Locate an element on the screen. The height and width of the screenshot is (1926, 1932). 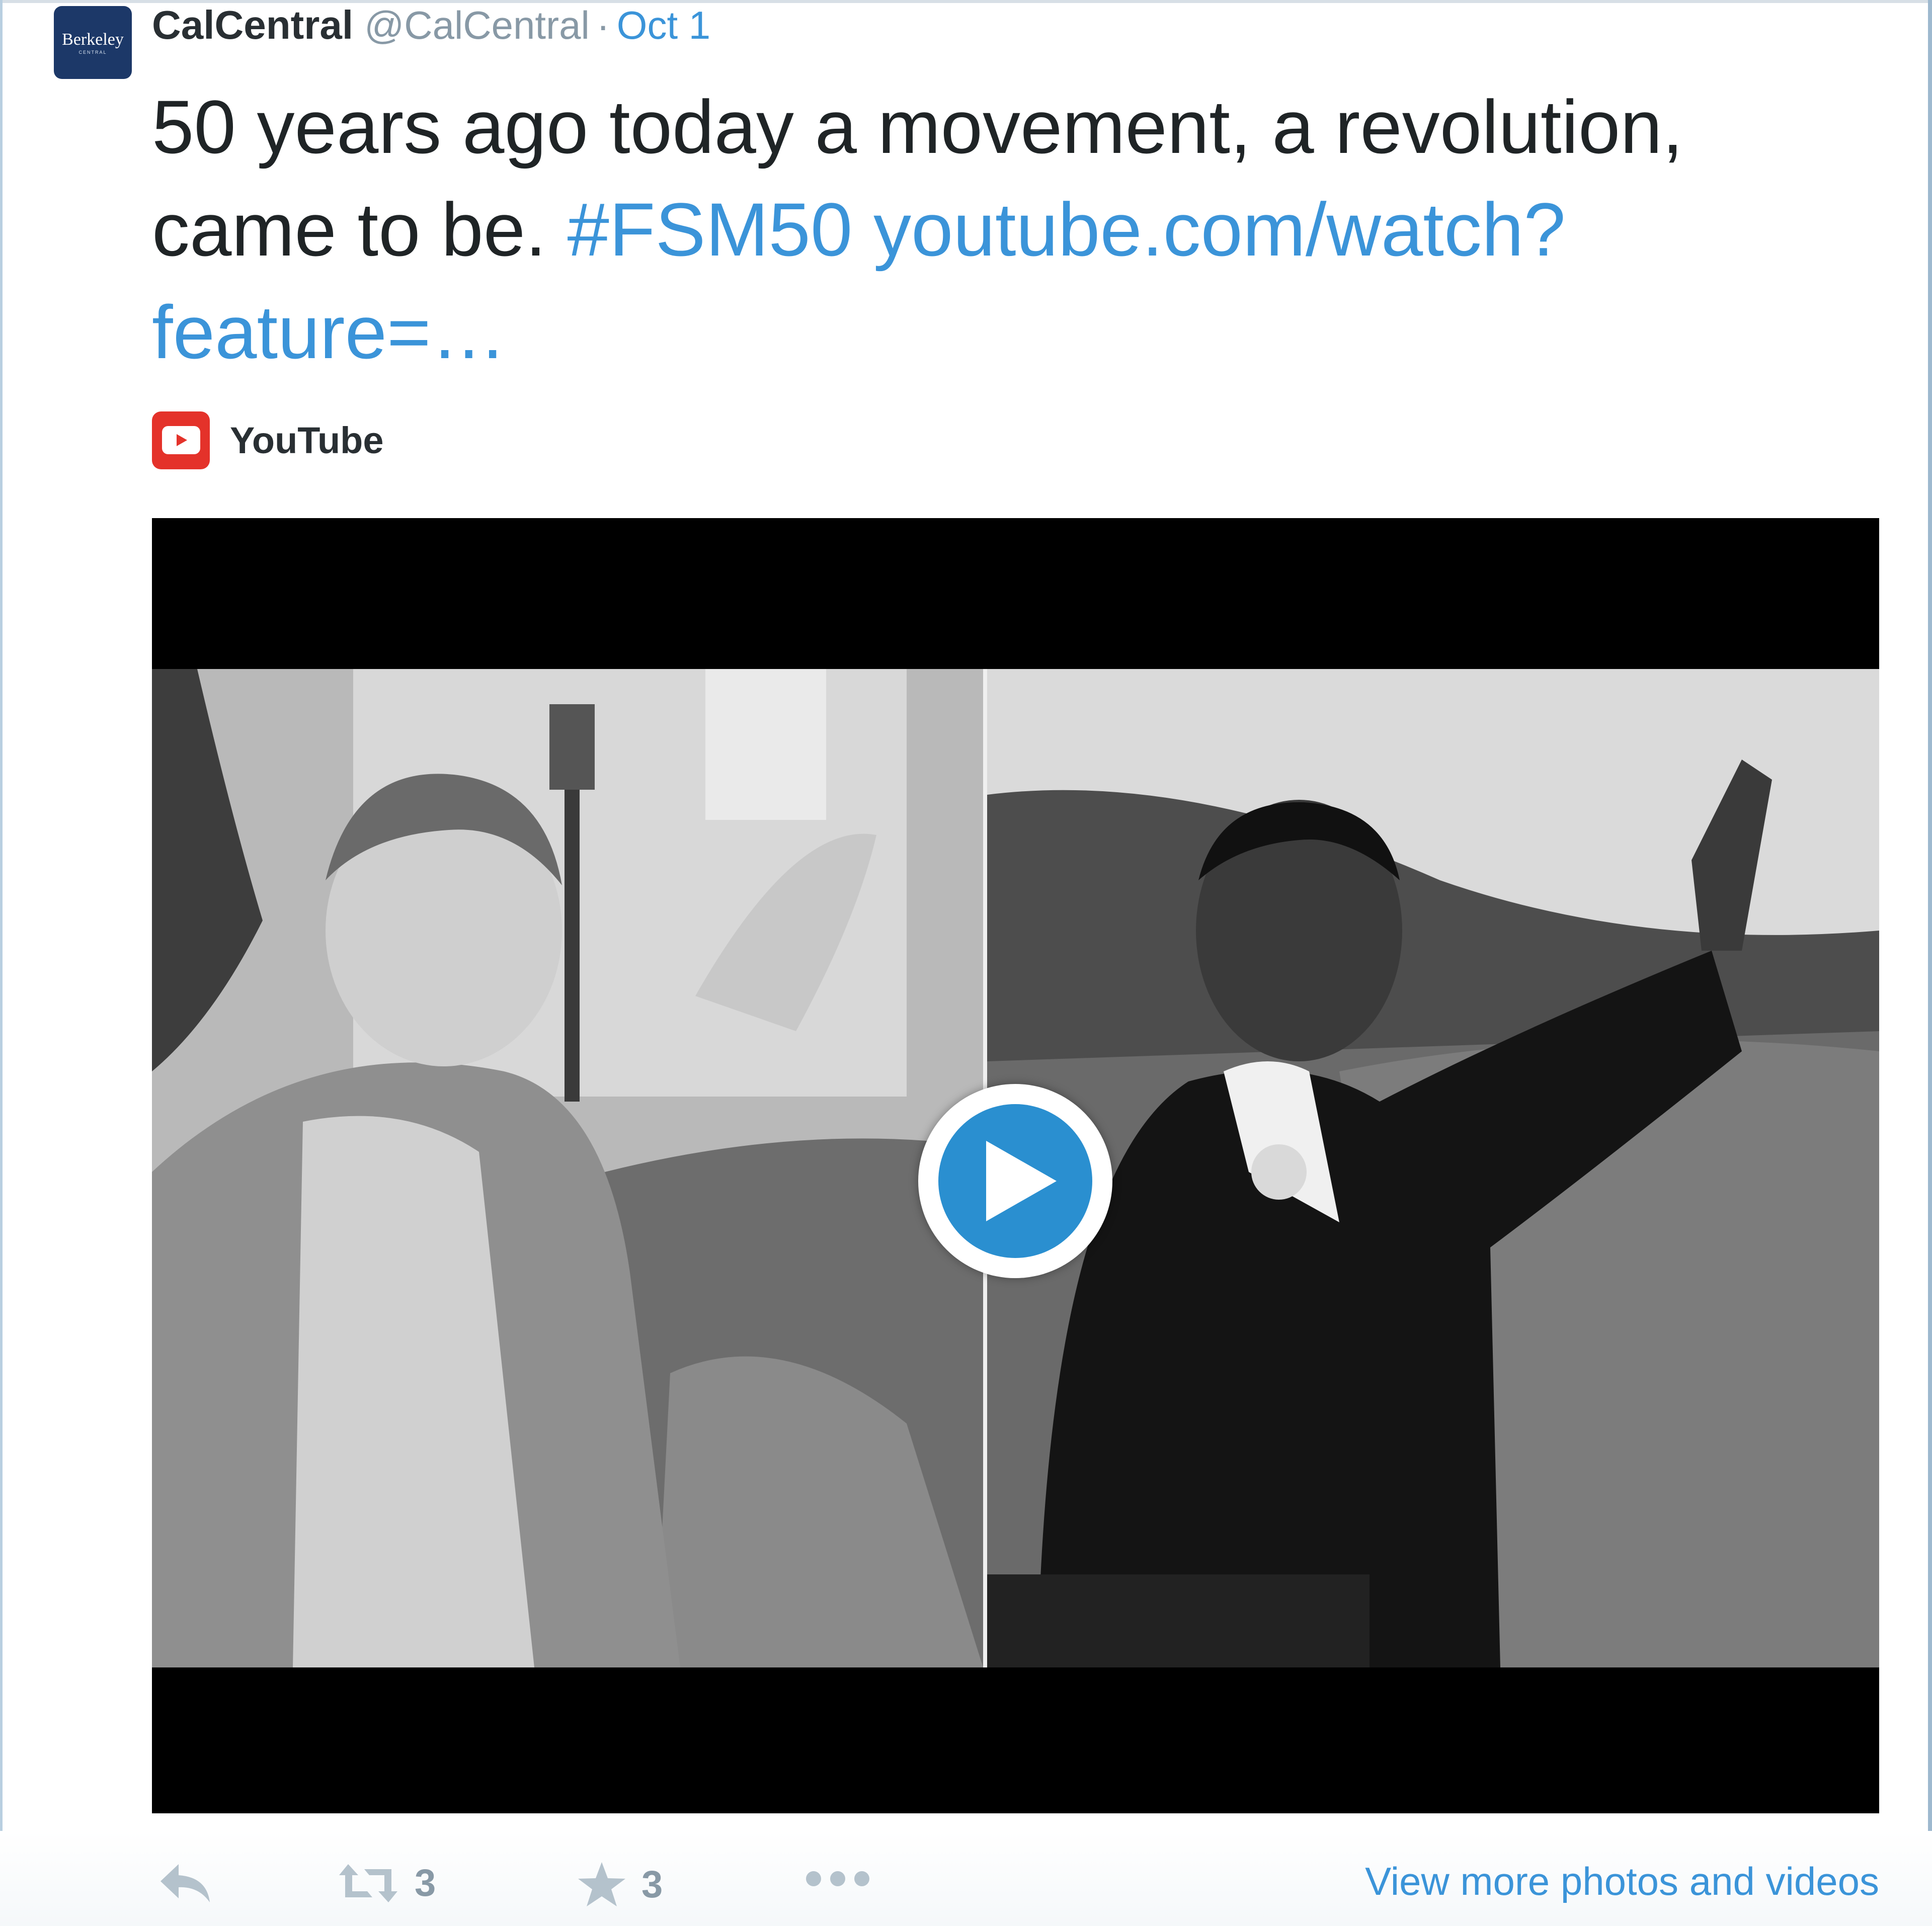
reply-icon is located at coordinates (185, 1883).